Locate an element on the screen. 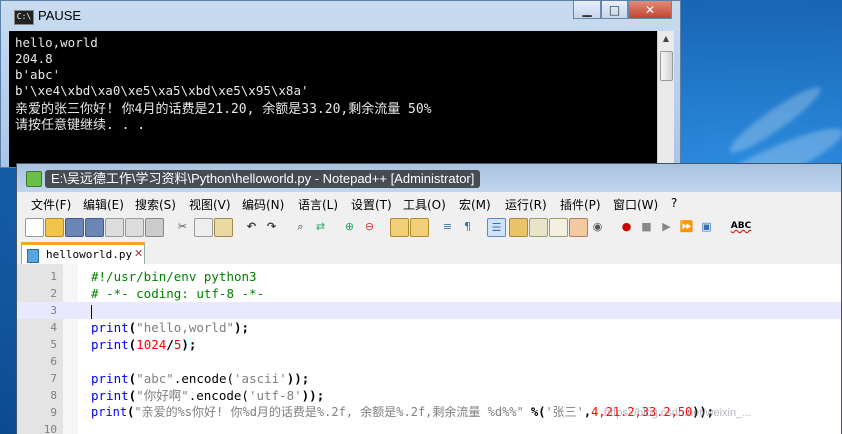  copy-icon is located at coordinates (203, 227).